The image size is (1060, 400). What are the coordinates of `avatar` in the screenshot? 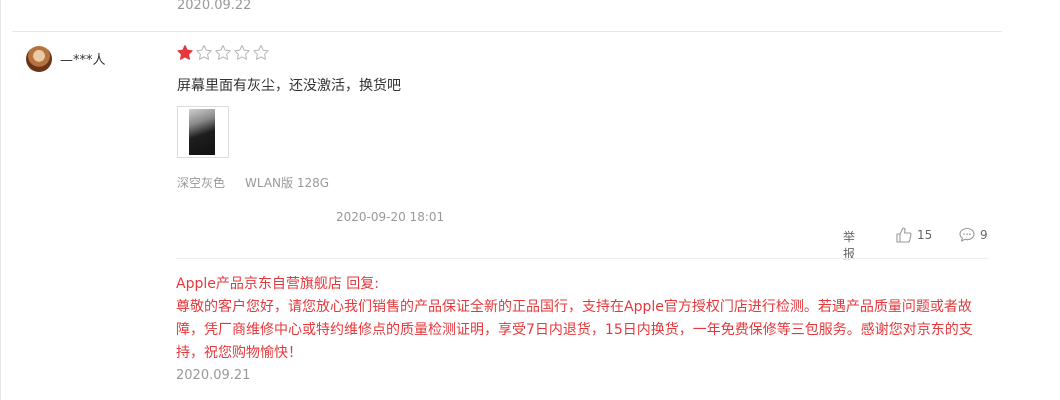 It's located at (39, 59).